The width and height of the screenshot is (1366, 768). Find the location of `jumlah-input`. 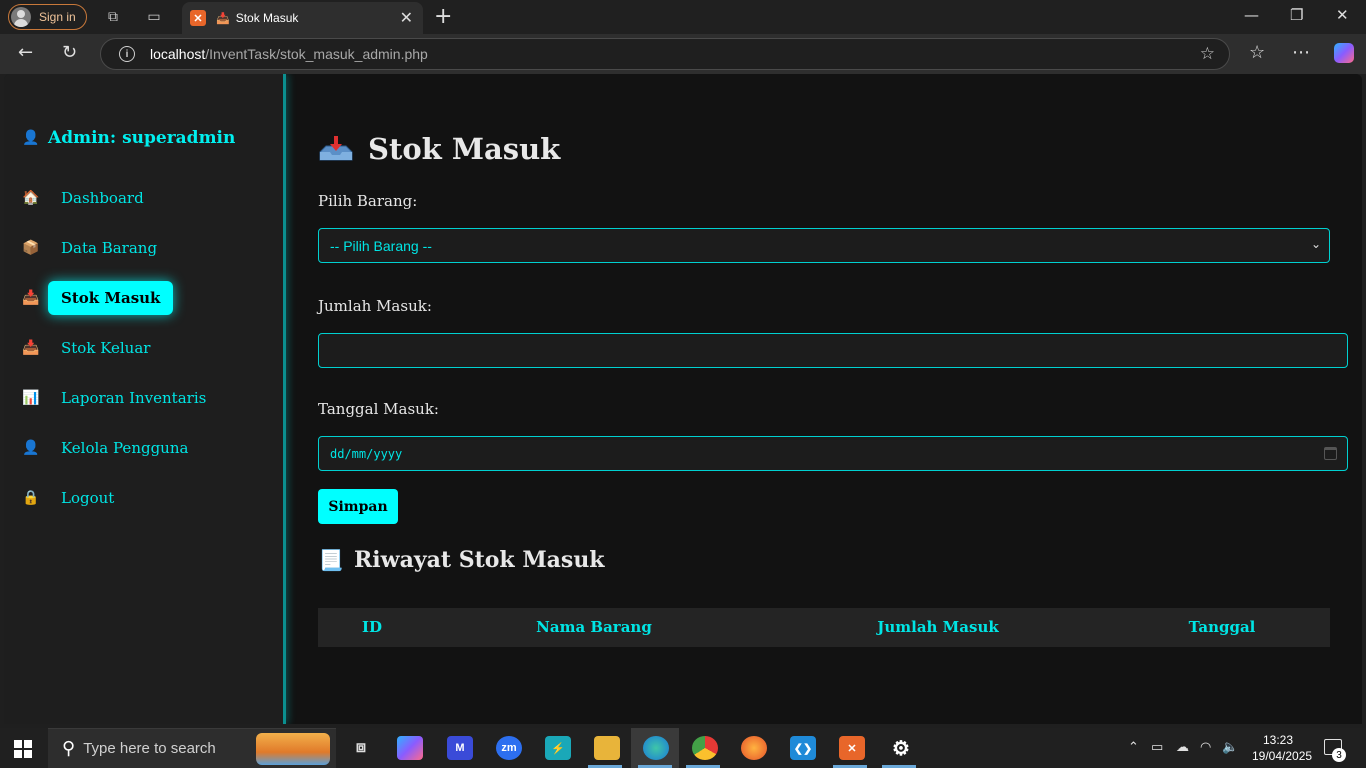

jumlah-input is located at coordinates (833, 350).